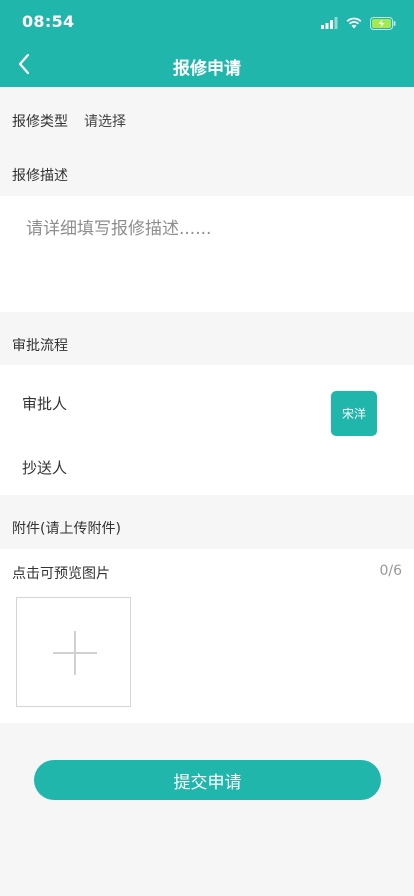 This screenshot has width=414, height=896. I want to click on approval-flow-panel: 审批人 宋洋 抄送人, so click(207, 430).